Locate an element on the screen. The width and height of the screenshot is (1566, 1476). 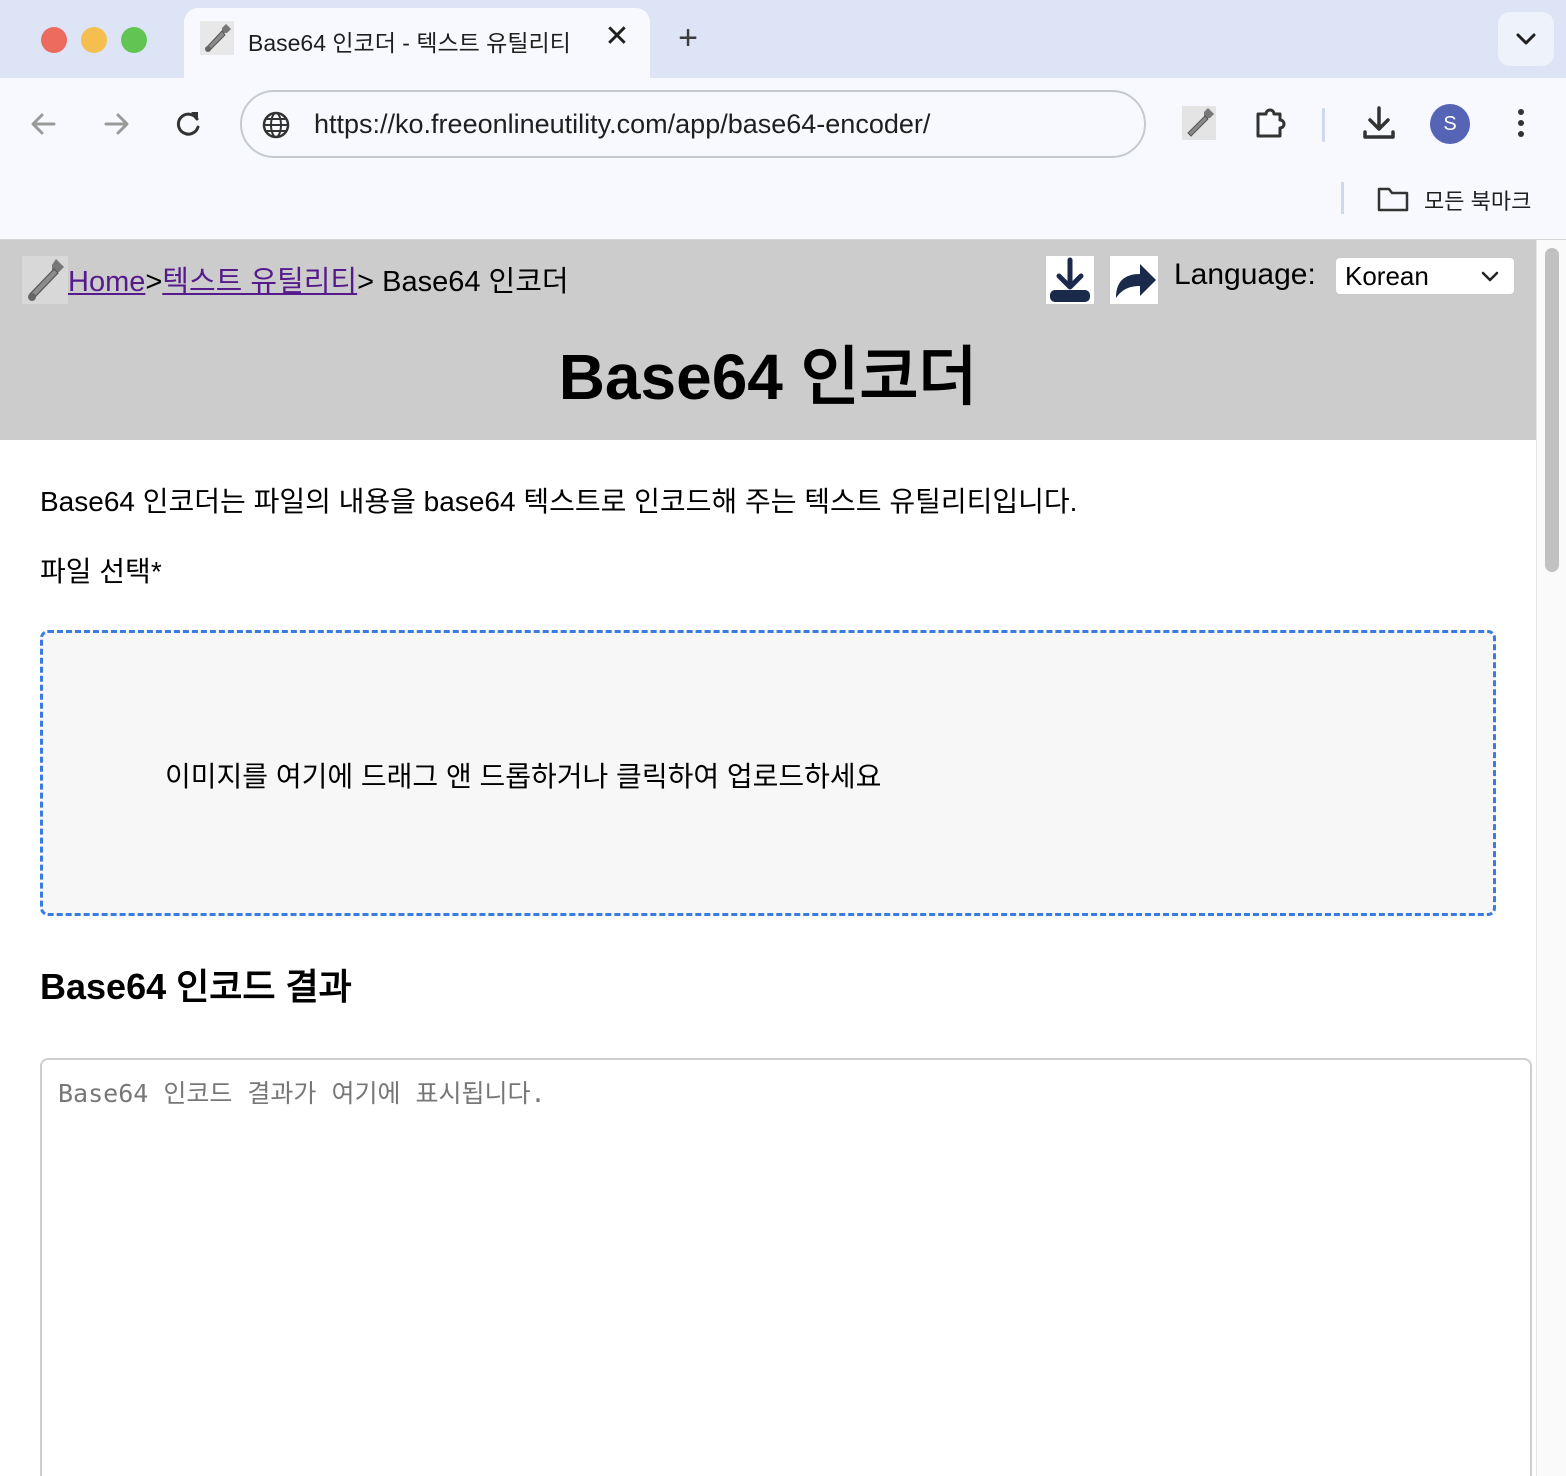
puzzle-icon is located at coordinates (1271, 123).